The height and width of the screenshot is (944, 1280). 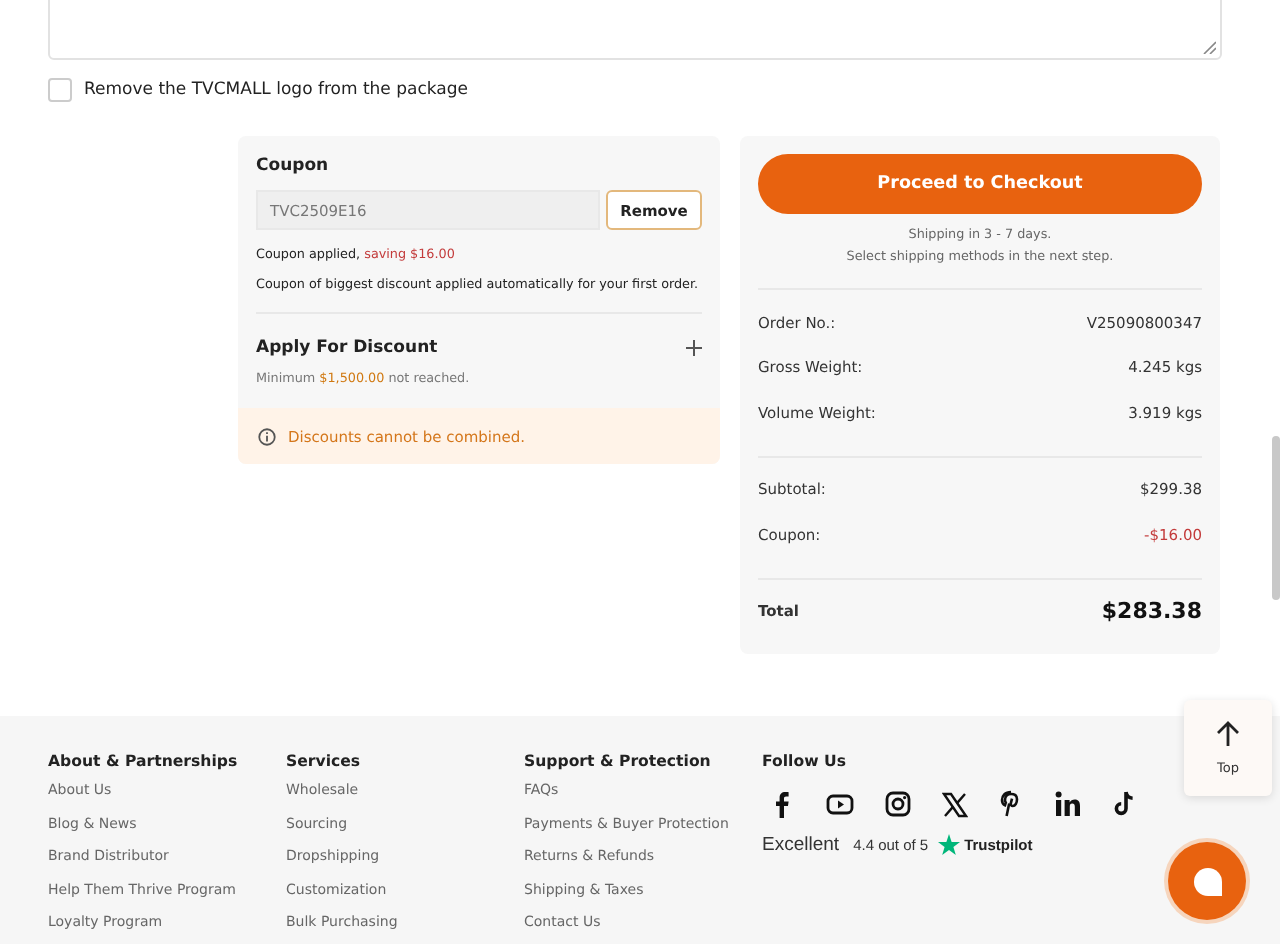 I want to click on checkbox-label: Remove the TVCMALL logo from the package, so click(x=276, y=90).